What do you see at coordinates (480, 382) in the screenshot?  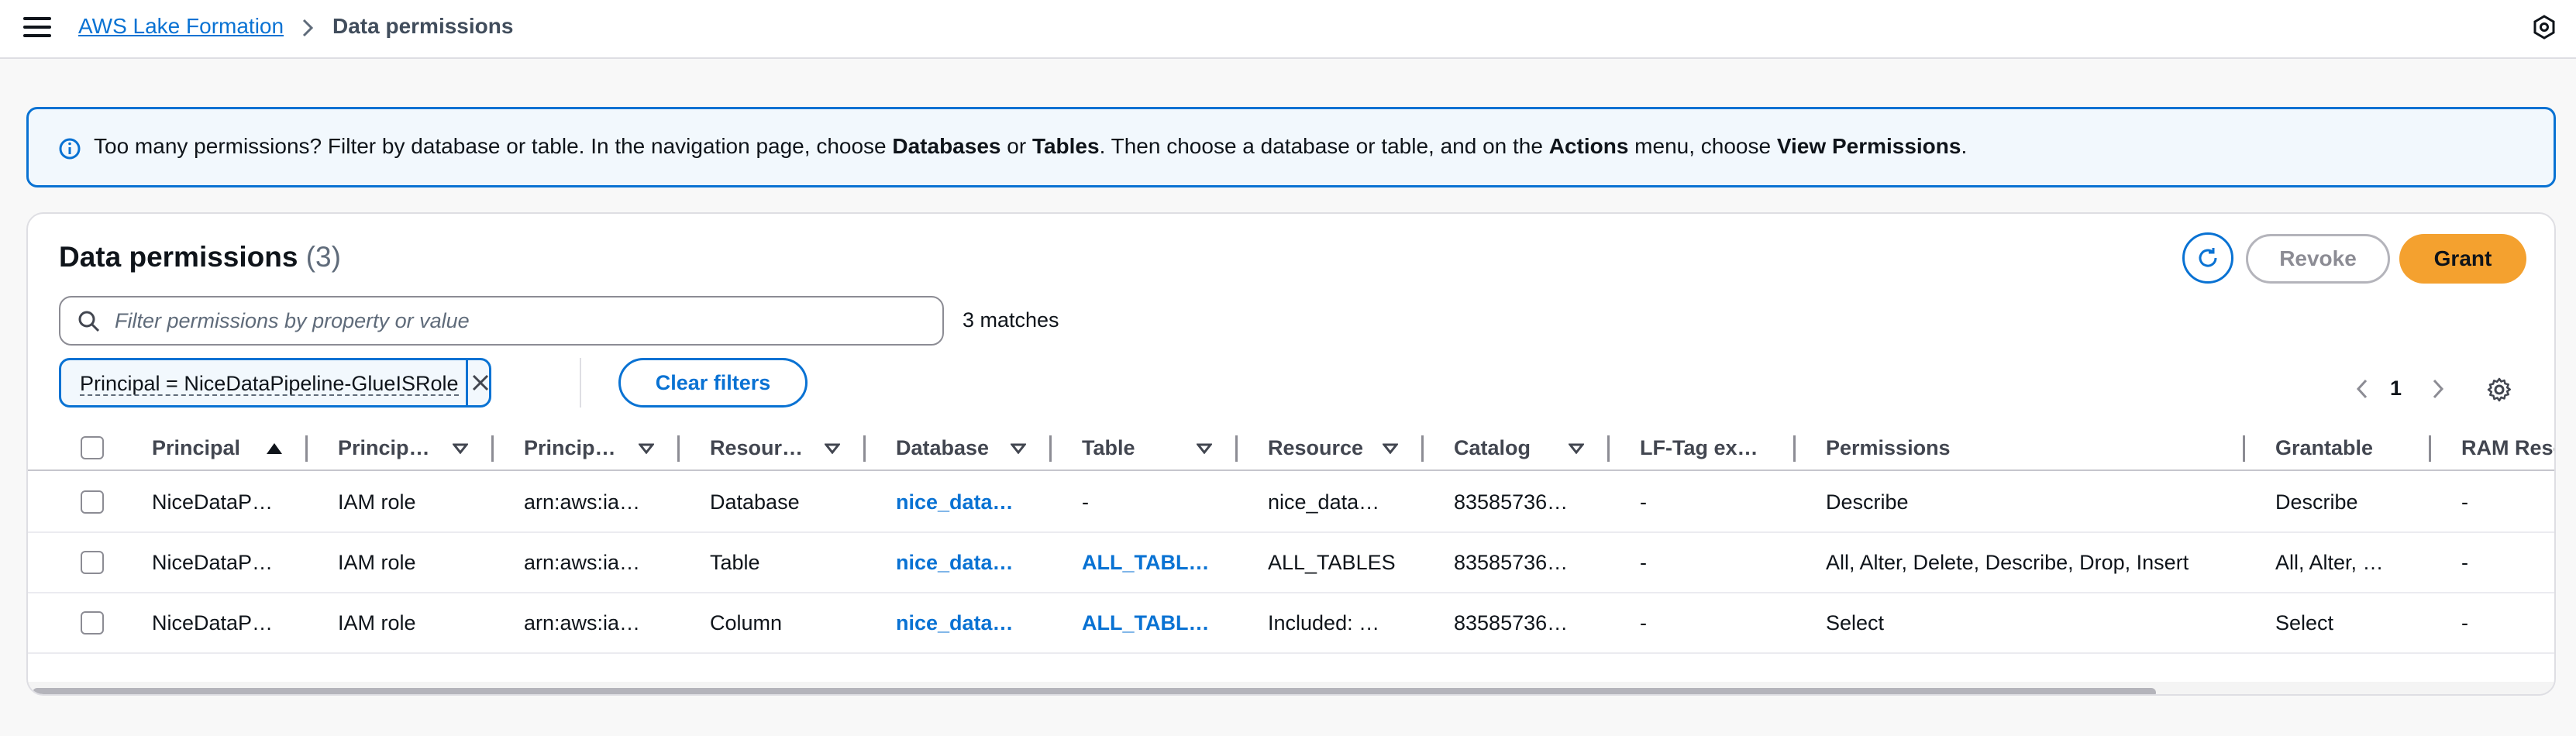 I see `remove-filter-icon` at bounding box center [480, 382].